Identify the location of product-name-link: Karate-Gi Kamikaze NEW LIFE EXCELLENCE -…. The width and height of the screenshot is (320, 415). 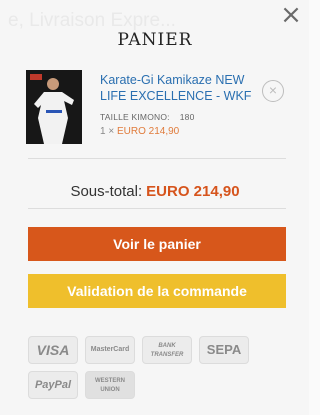
(180, 88).